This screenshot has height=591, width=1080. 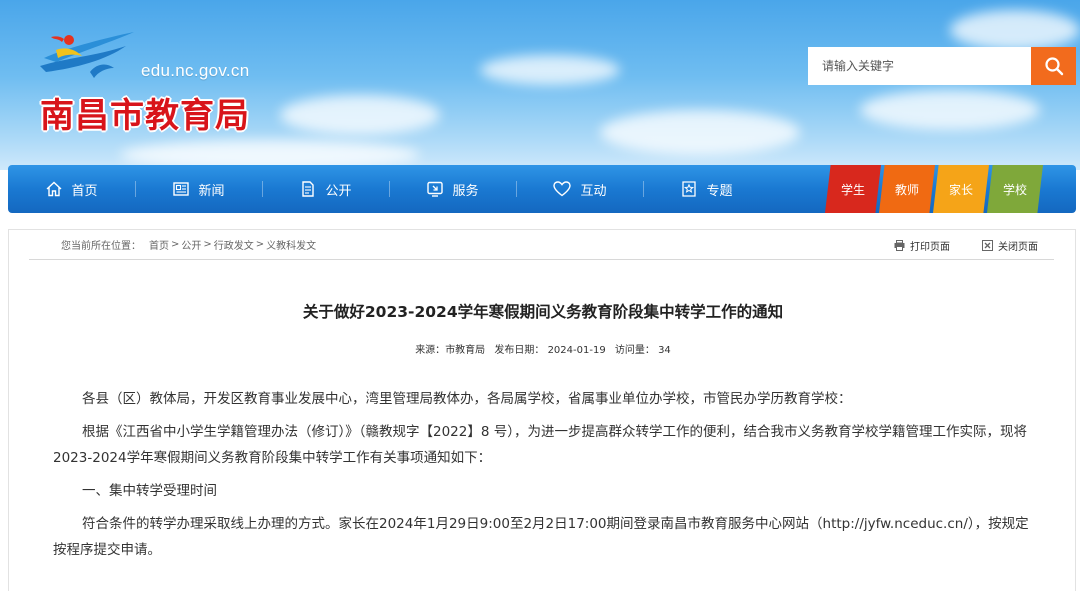 What do you see at coordinates (899, 245) in the screenshot?
I see `print-icon` at bounding box center [899, 245].